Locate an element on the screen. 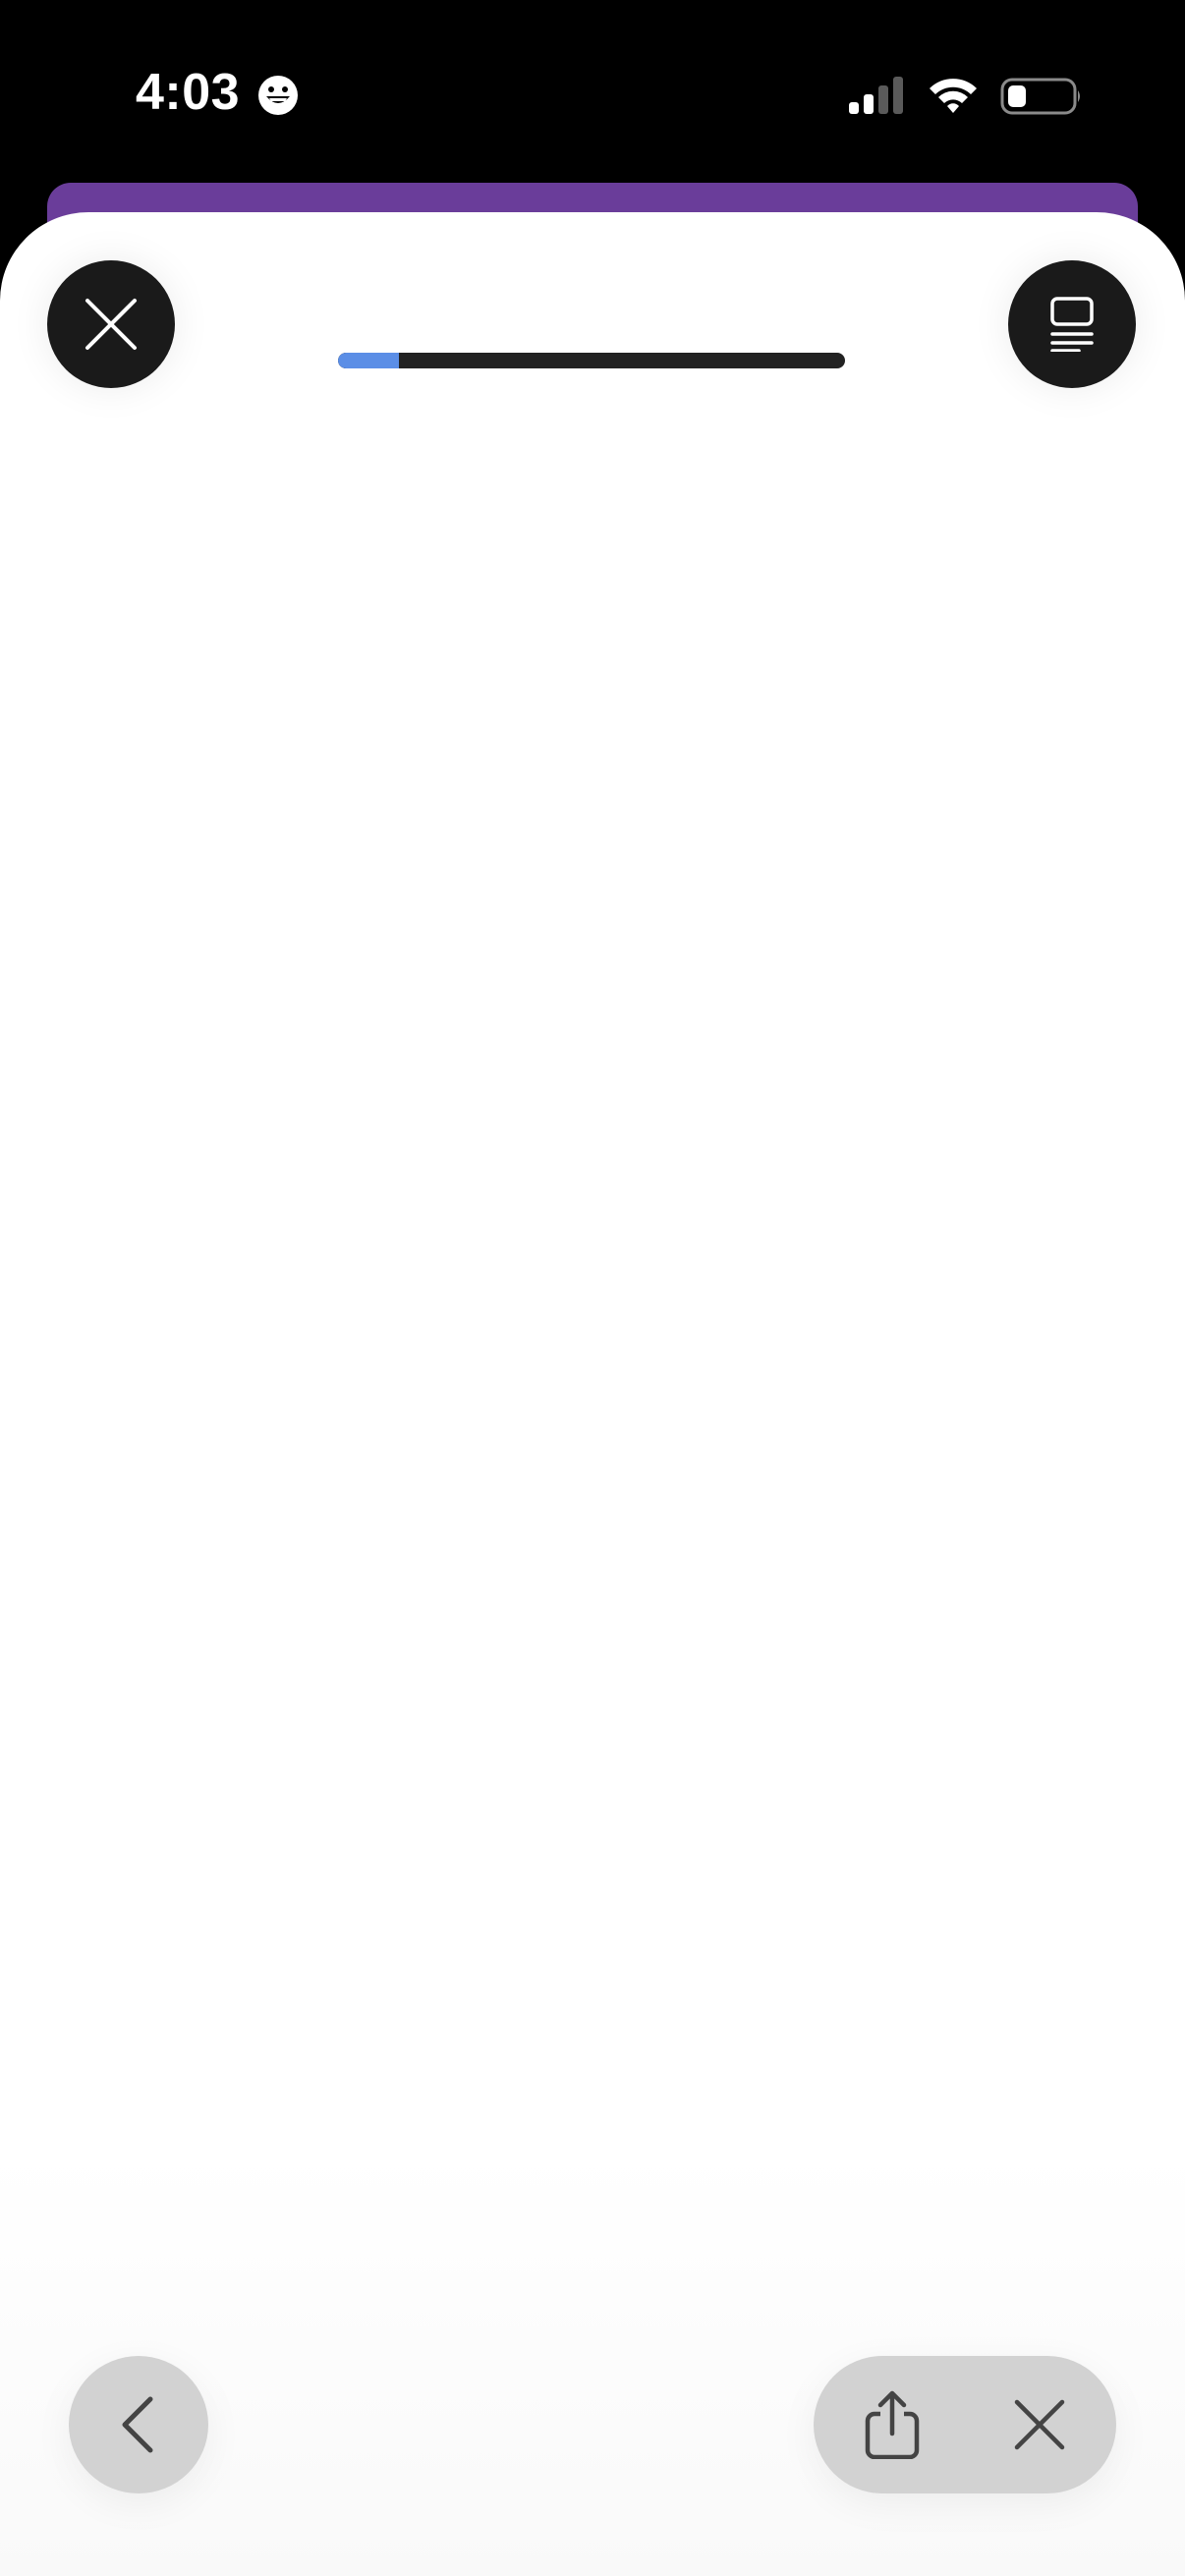 The width and height of the screenshot is (1185, 2576). share-button is located at coordinates (892, 2424).